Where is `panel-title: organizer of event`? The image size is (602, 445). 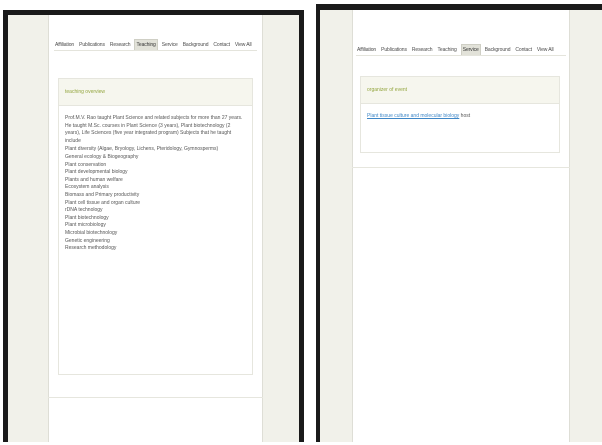
panel-title: organizer of event is located at coordinates (387, 90).